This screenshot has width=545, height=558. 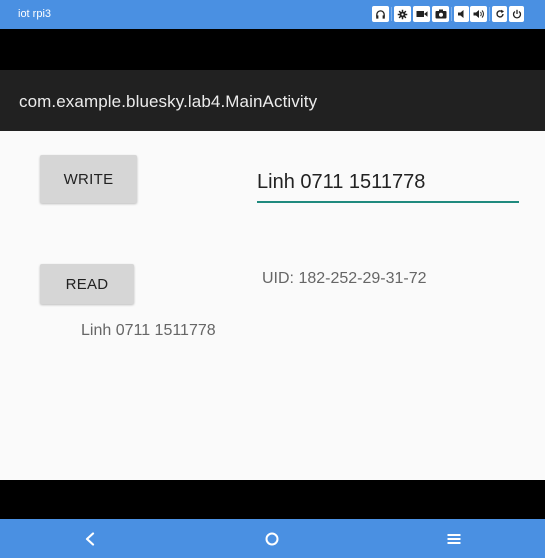 What do you see at coordinates (421, 14) in the screenshot?
I see `video-icon` at bounding box center [421, 14].